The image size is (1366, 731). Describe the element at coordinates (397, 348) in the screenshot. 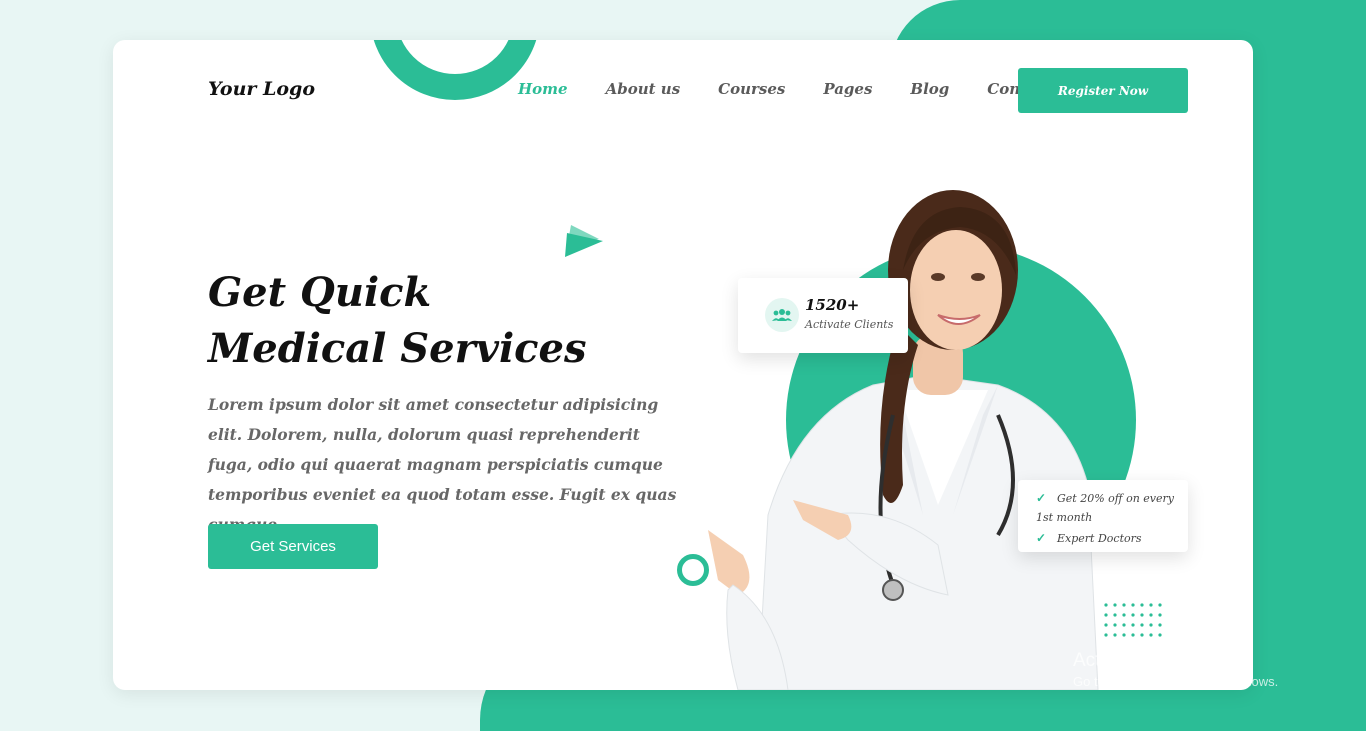

I see `hero-title-line2: Medical Services` at that location.